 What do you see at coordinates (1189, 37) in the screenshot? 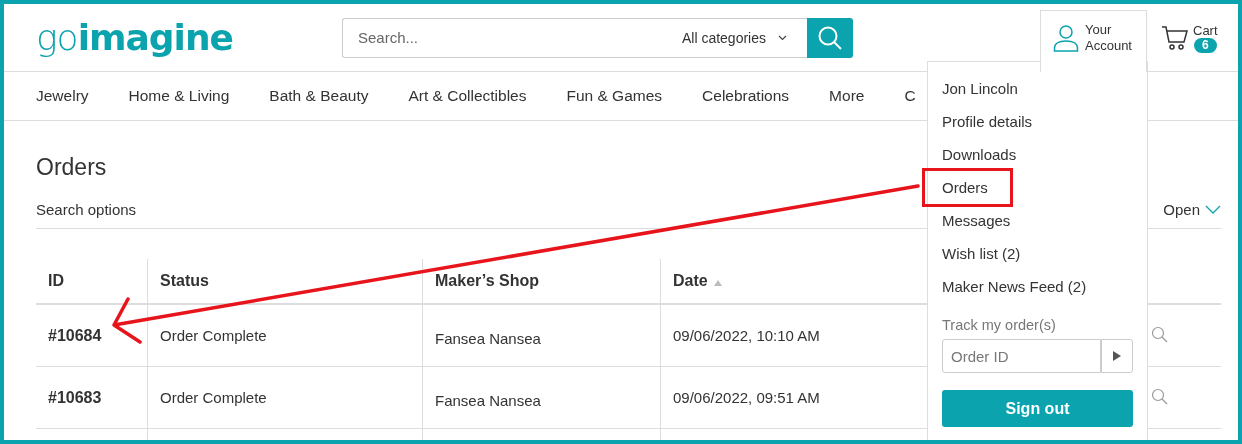
I see `cart-button: Cart 6` at bounding box center [1189, 37].